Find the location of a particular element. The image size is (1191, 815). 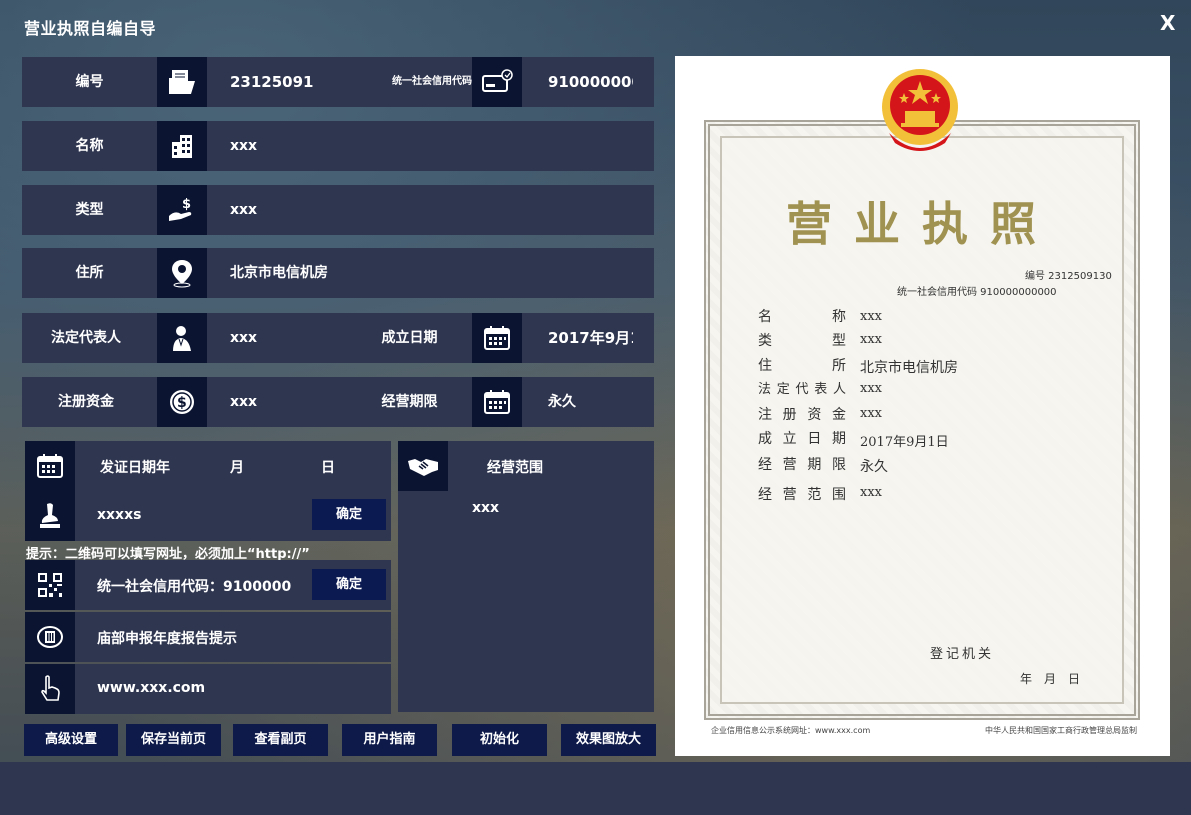

name-label: 名称 is located at coordinates (89, 146).